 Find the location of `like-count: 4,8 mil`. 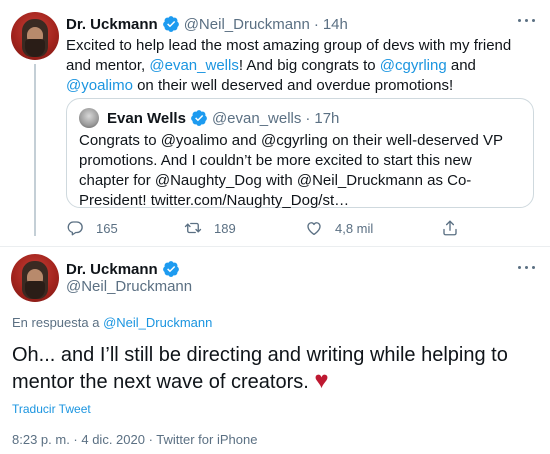

like-count: 4,8 mil is located at coordinates (354, 228).